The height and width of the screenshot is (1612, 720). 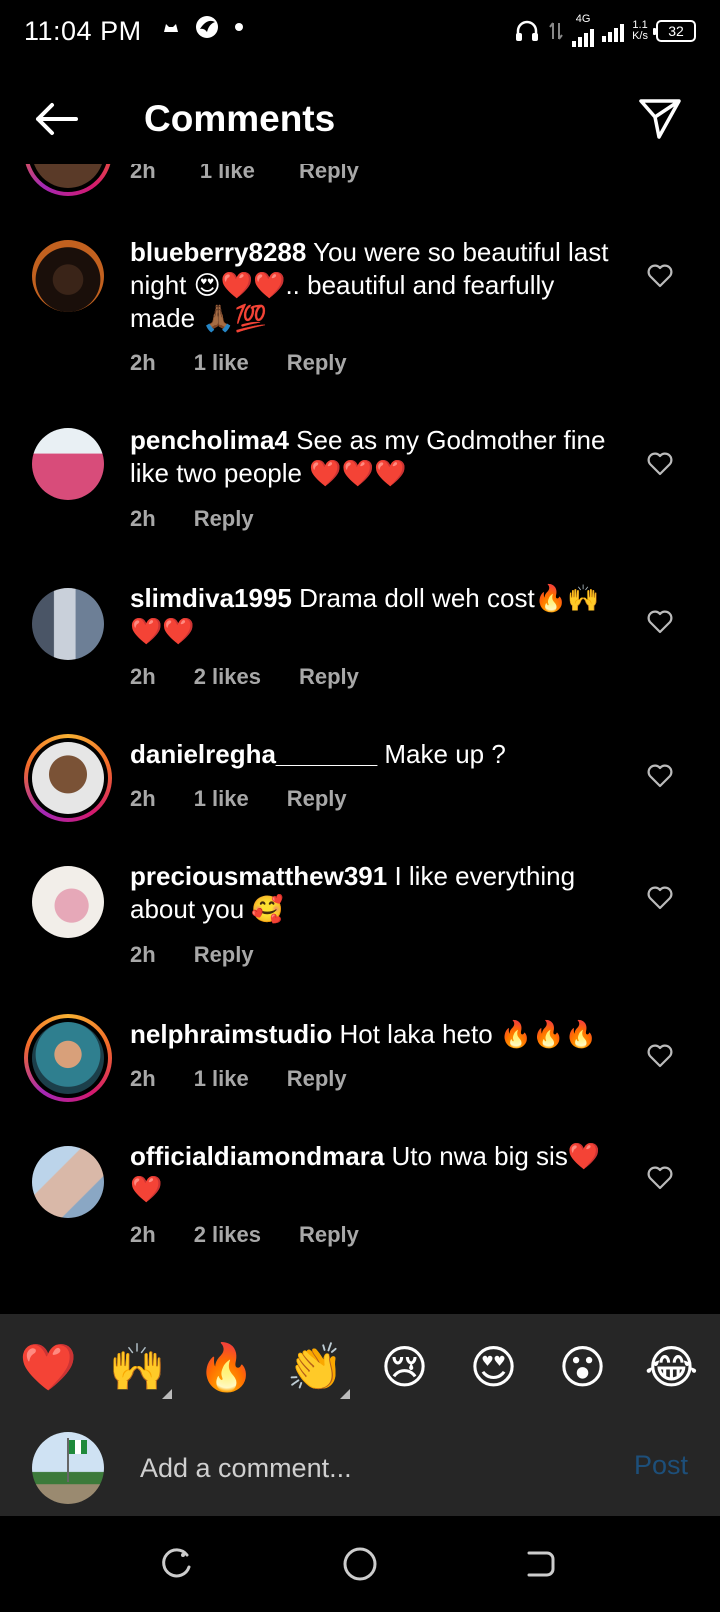 What do you see at coordinates (83, 31) in the screenshot?
I see `status-time: 11:04 PM` at bounding box center [83, 31].